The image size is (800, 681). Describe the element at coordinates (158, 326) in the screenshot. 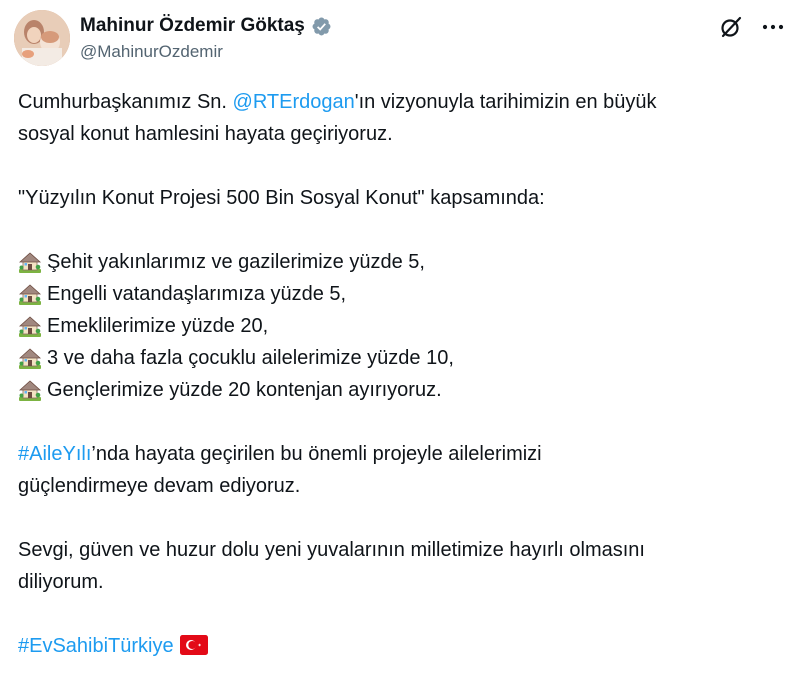

I see `list-item-text: Emeklilerimize yüzde 20,` at that location.